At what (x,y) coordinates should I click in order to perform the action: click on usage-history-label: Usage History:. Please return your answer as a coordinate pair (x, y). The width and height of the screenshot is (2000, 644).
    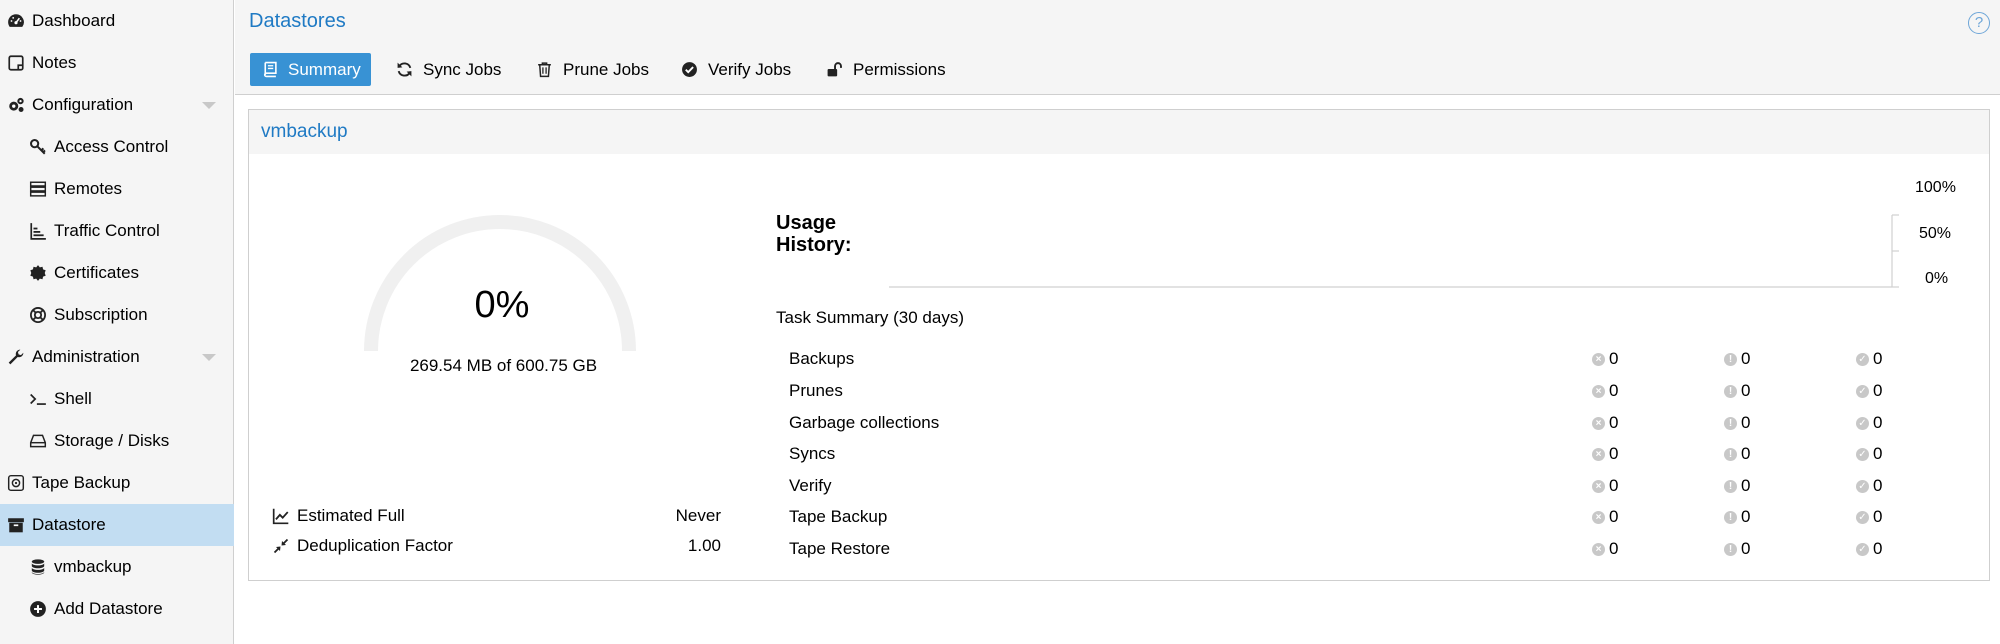
    Looking at the image, I should click on (814, 234).